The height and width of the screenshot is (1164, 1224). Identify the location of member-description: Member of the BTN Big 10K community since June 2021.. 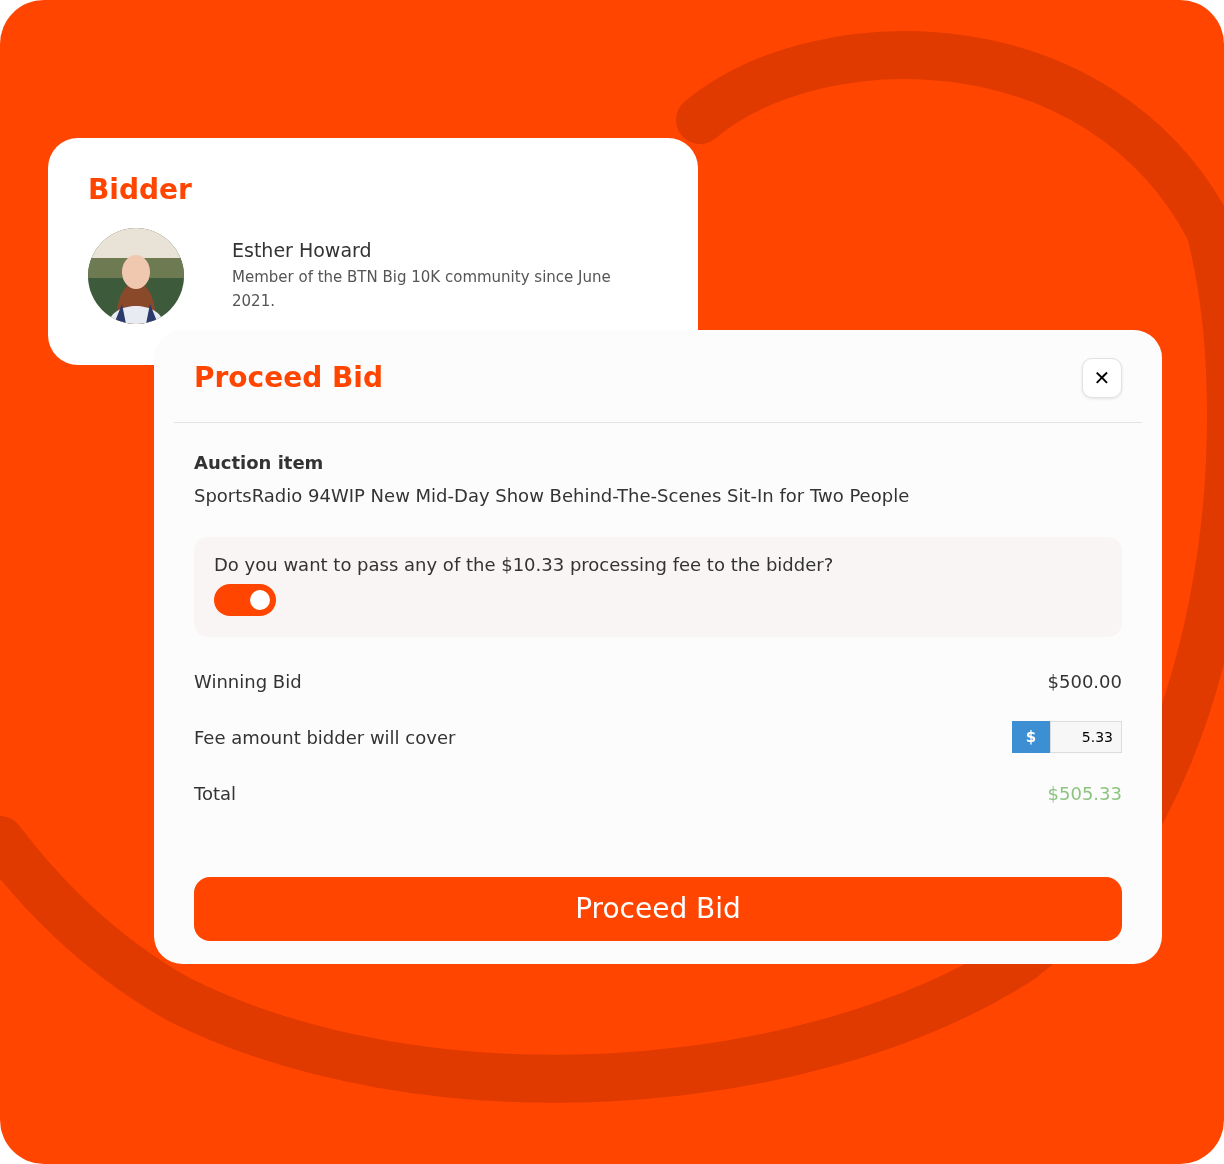
(422, 289).